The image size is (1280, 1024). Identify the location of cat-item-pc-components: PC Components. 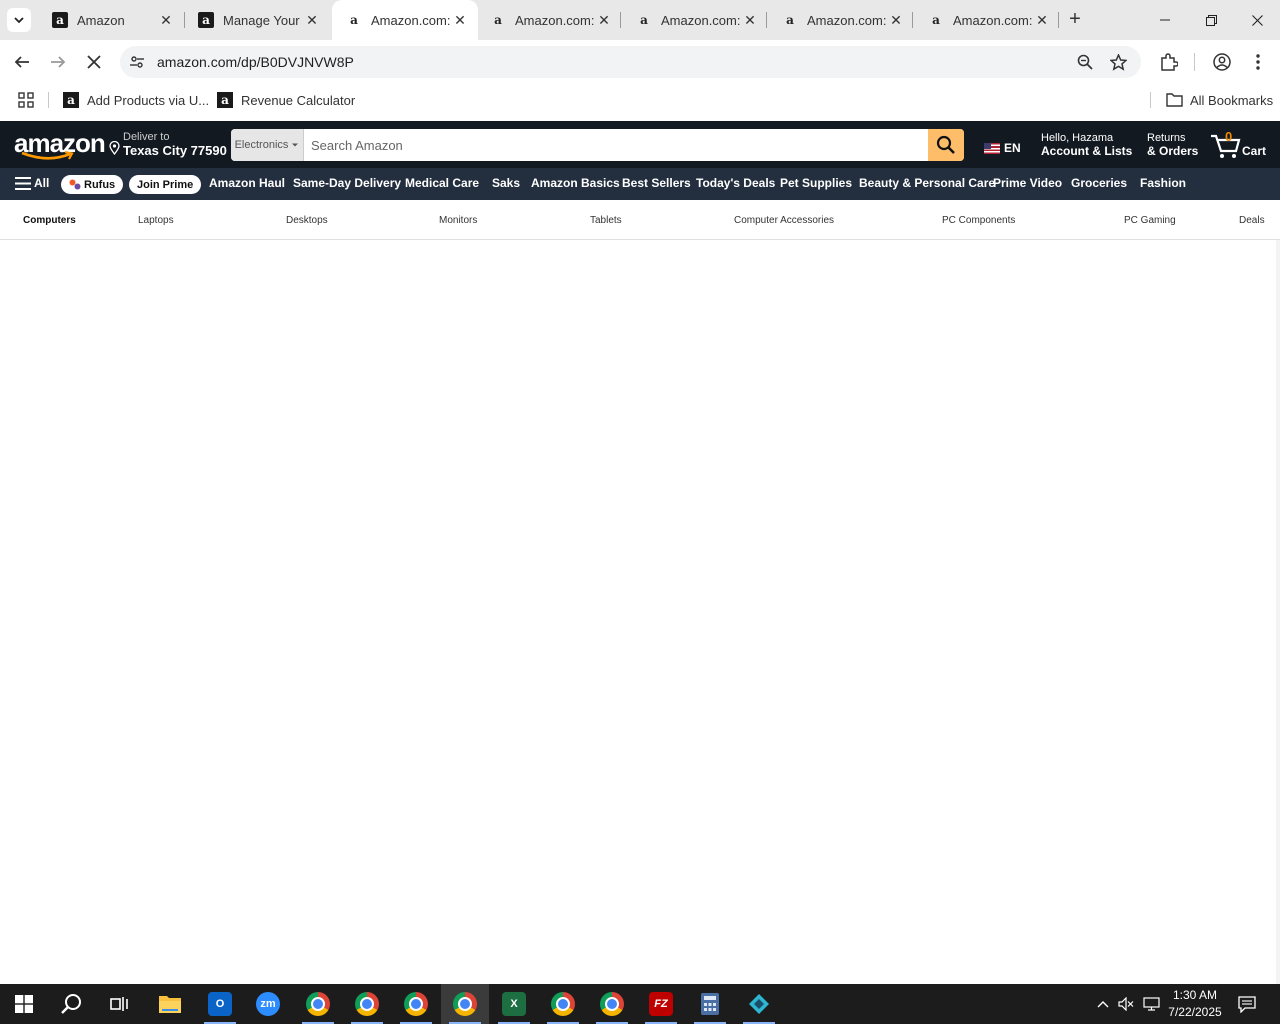
(978, 220).